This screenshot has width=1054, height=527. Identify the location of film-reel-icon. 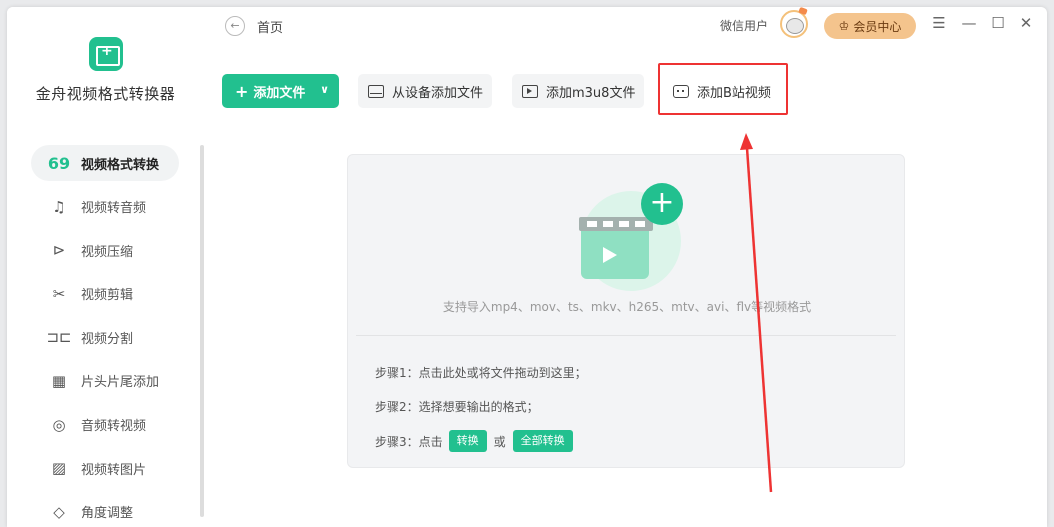
(617, 248).